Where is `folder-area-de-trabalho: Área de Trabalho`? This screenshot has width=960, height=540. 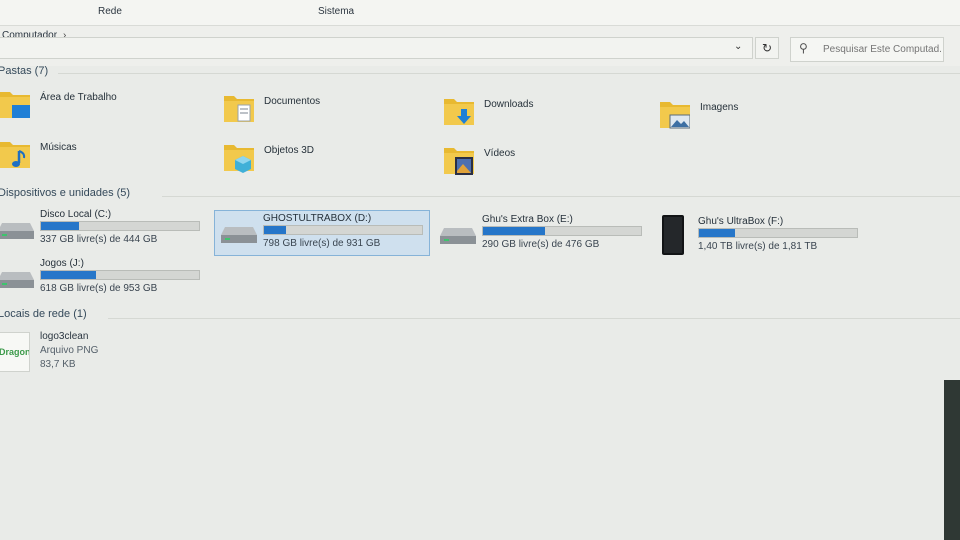
folder-area-de-trabalho: Área de Trabalho is located at coordinates (100, 110).